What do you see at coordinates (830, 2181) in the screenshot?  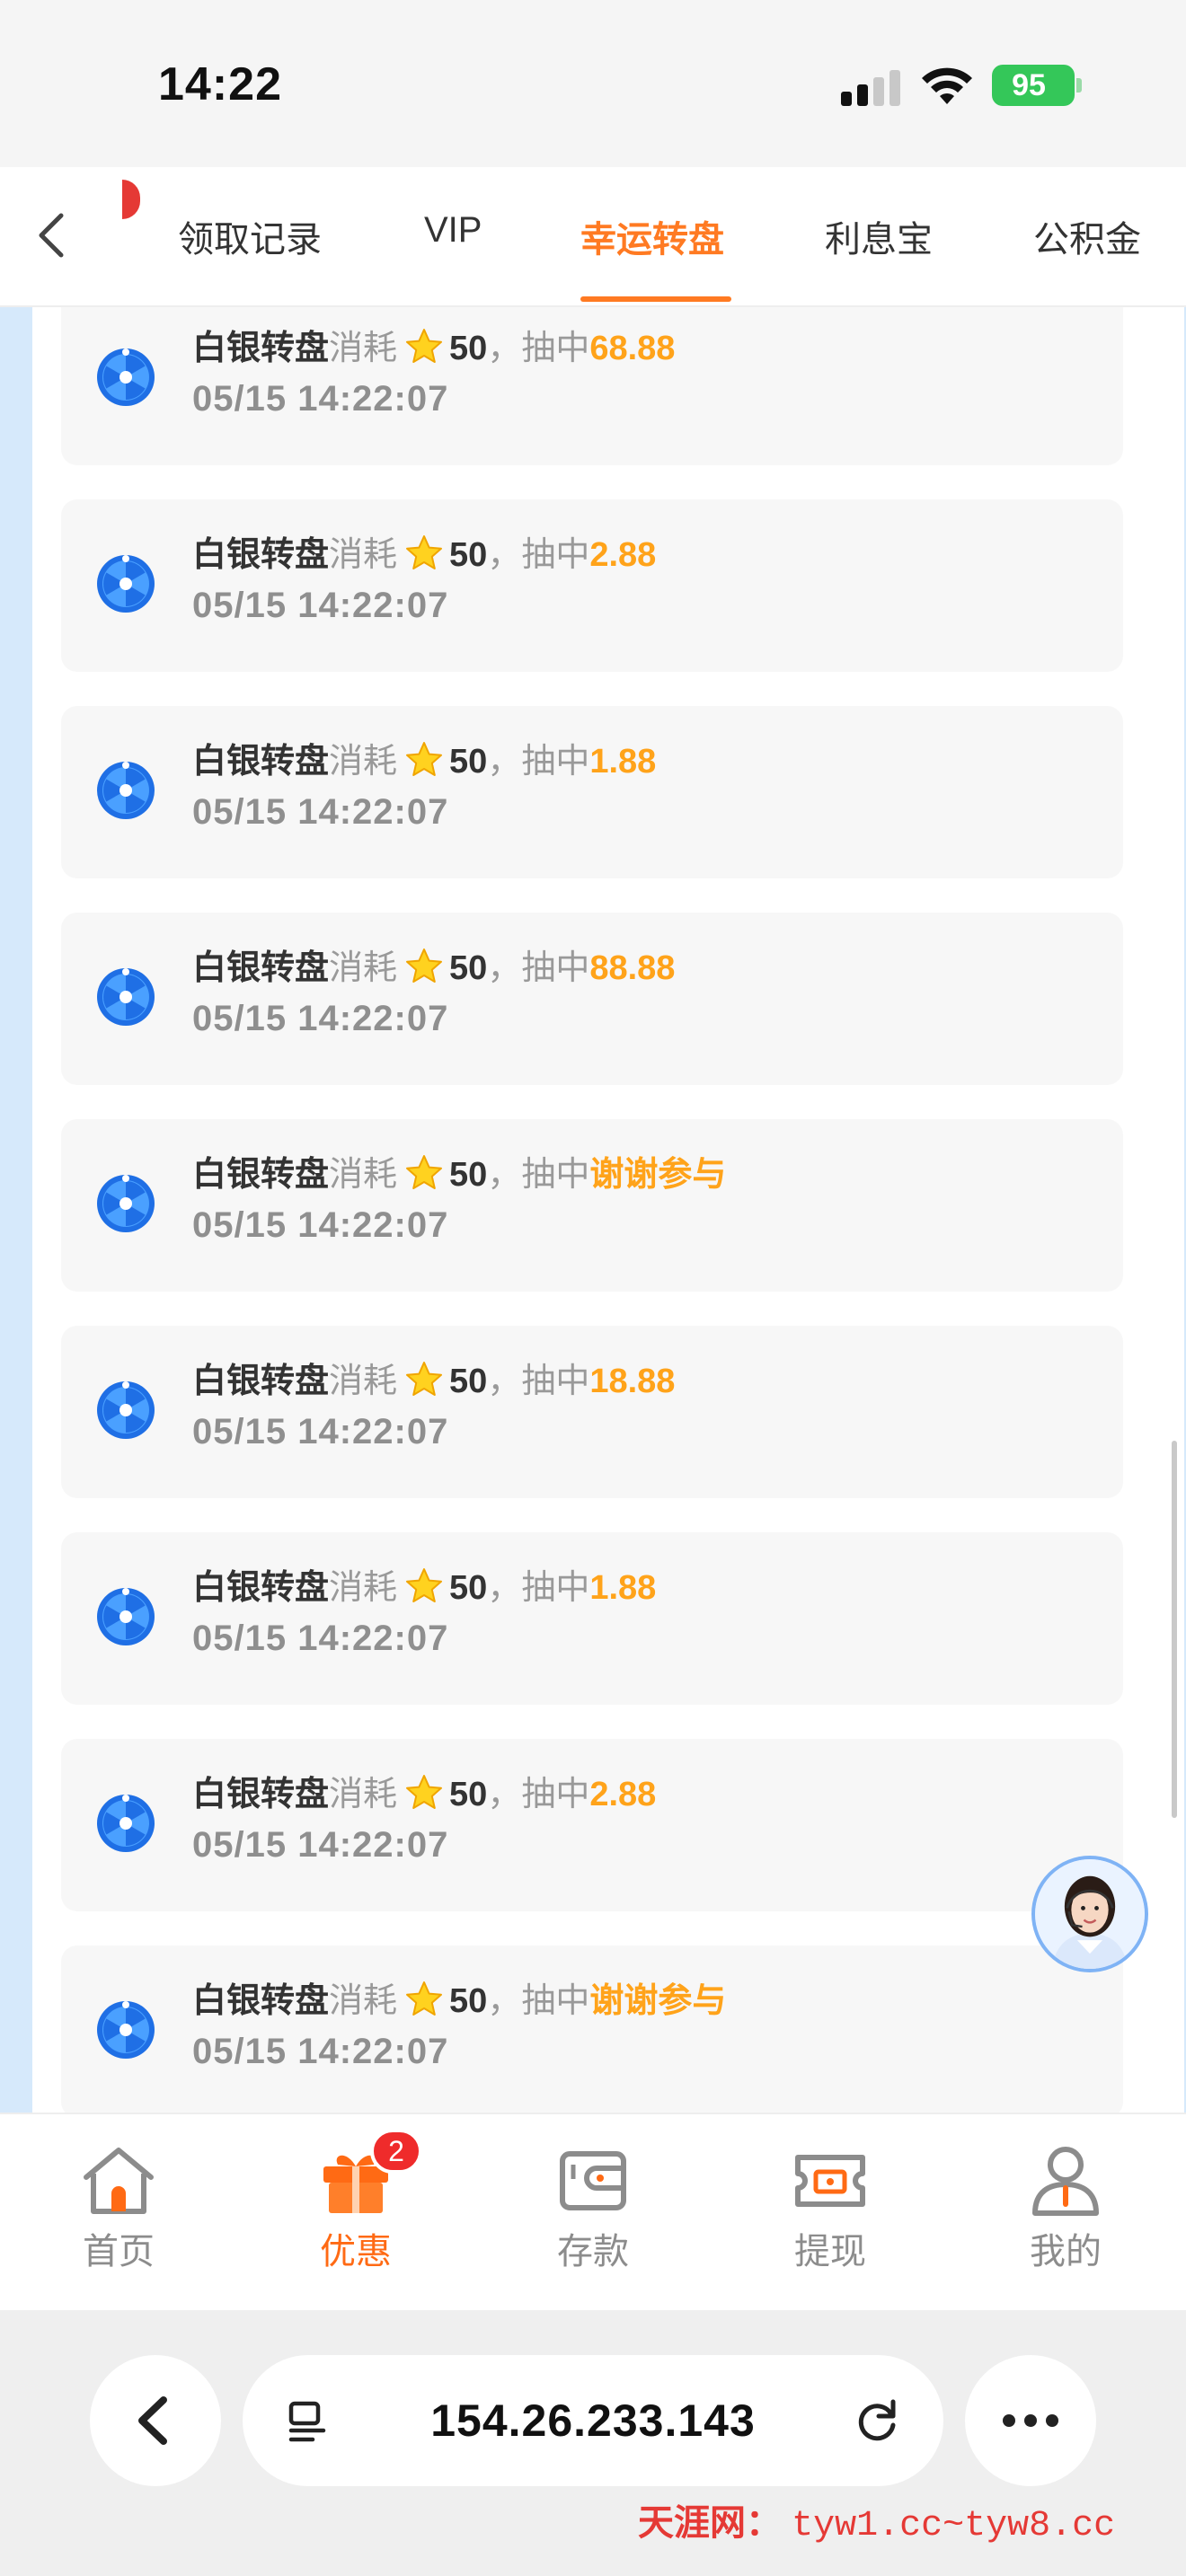 I see `withdraw-icon` at bounding box center [830, 2181].